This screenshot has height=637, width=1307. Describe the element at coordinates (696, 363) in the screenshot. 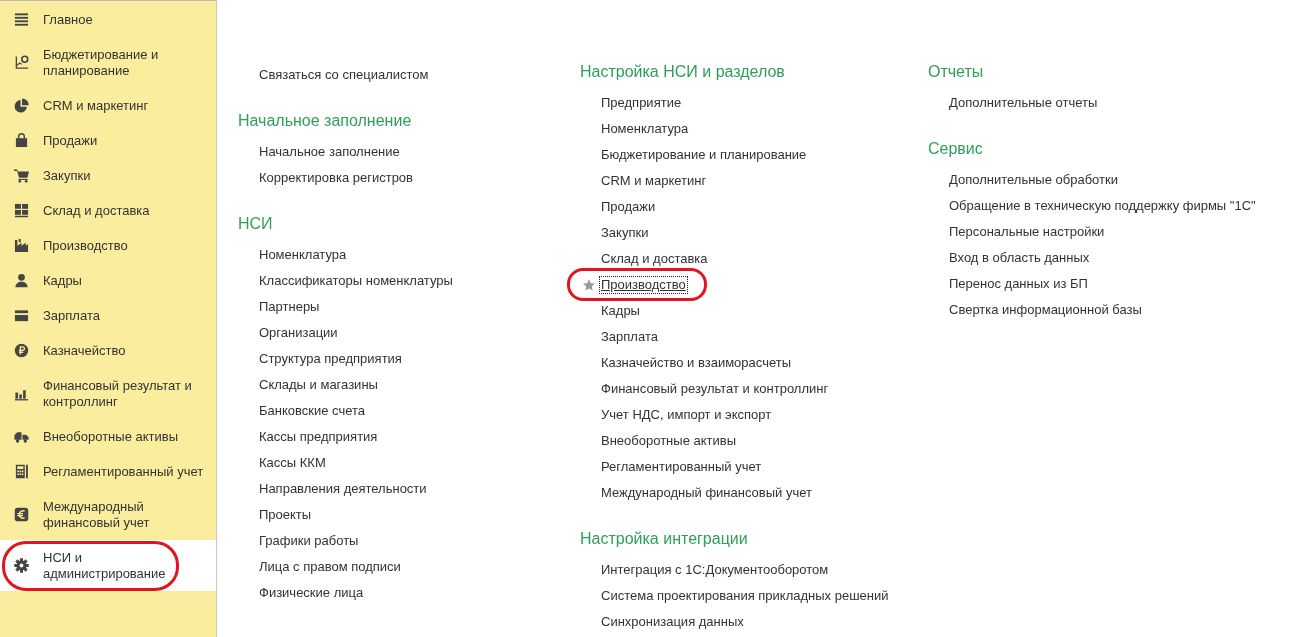

I see `section-link: Казначейство и взаиморасчеты` at that location.